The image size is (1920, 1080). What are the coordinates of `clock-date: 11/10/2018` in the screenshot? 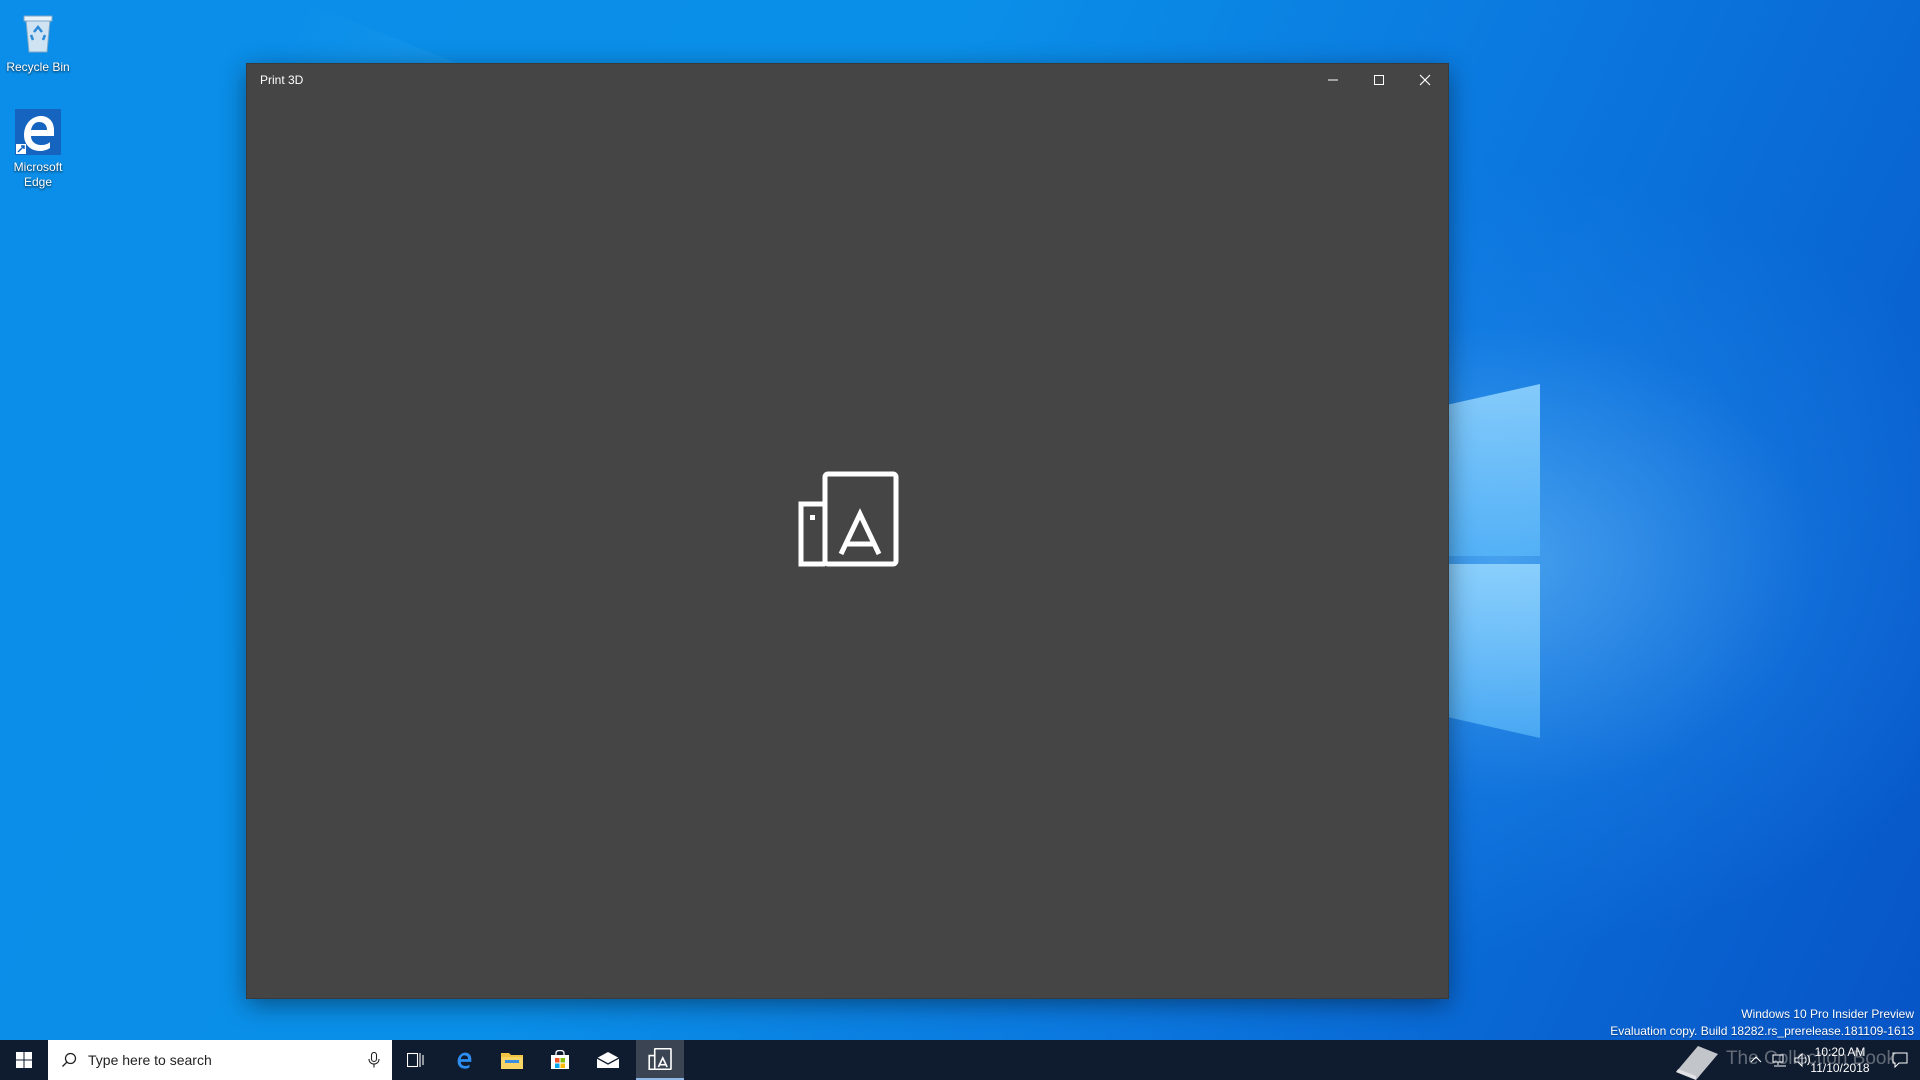 It's located at (1840, 1068).